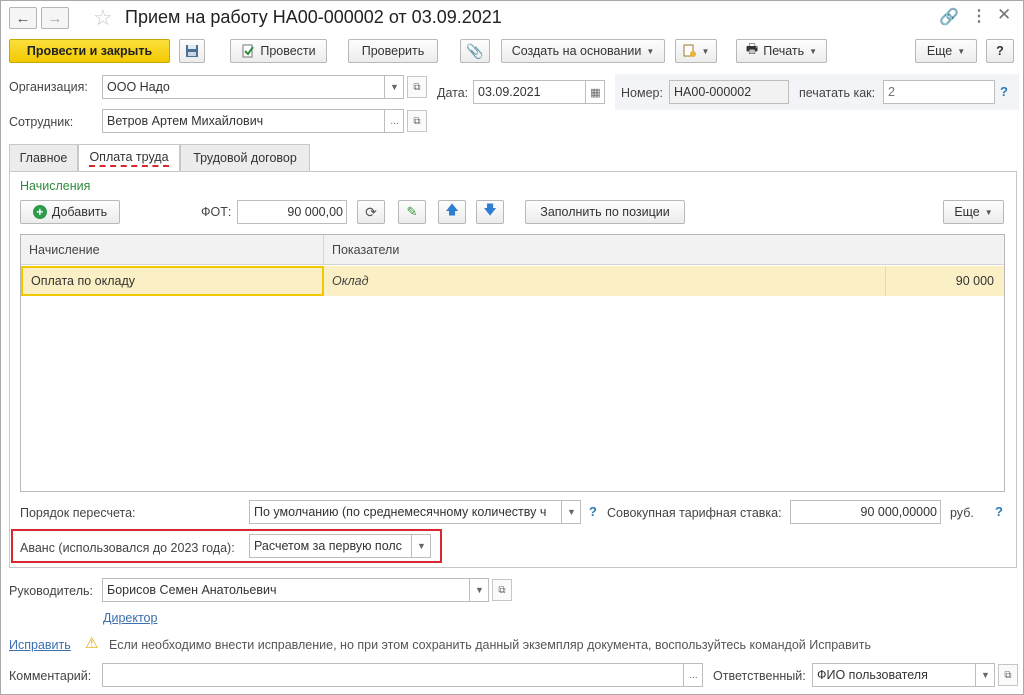 This screenshot has height=695, width=1024. What do you see at coordinates (103, 18) in the screenshot?
I see `star-icon: ☆` at bounding box center [103, 18].